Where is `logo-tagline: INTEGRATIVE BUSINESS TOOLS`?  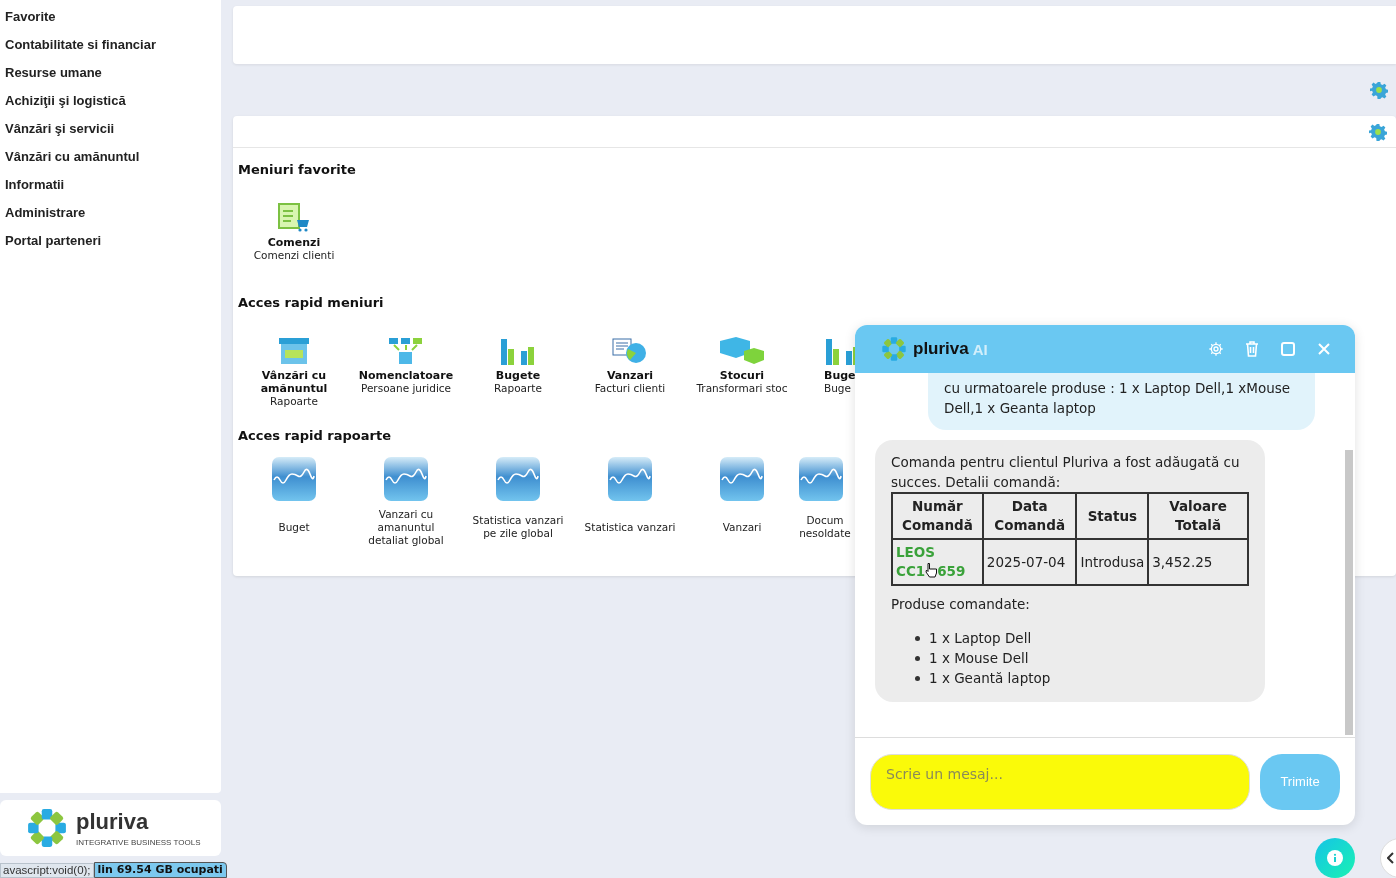
logo-tagline: INTEGRATIVE BUSINESS TOOLS is located at coordinates (138, 842).